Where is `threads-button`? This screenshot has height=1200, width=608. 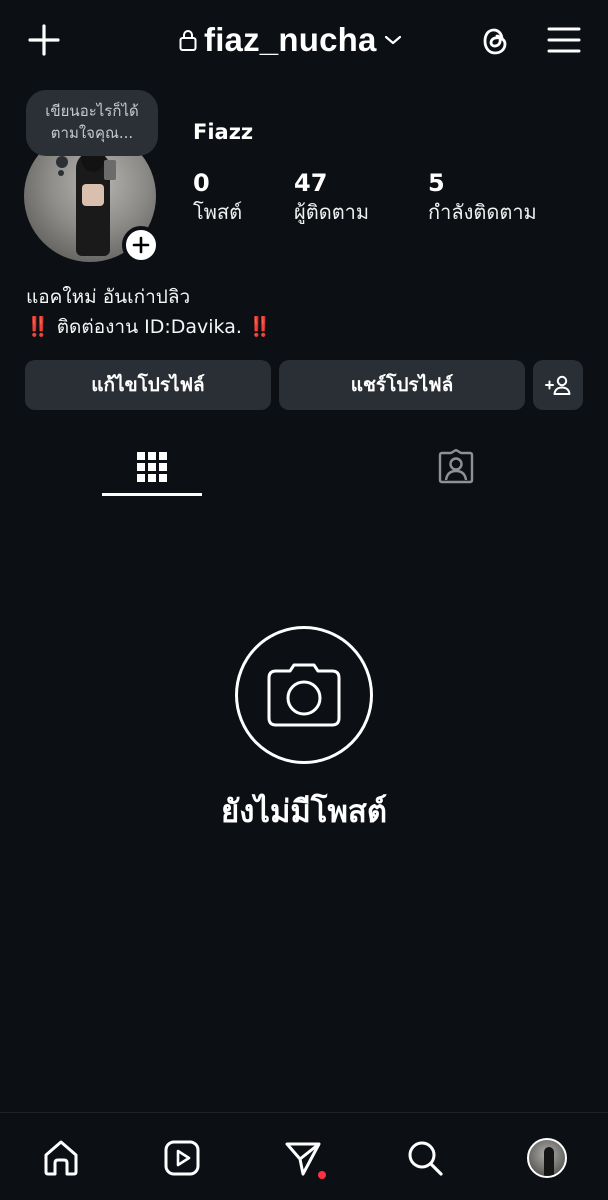
threads-button is located at coordinates (495, 41).